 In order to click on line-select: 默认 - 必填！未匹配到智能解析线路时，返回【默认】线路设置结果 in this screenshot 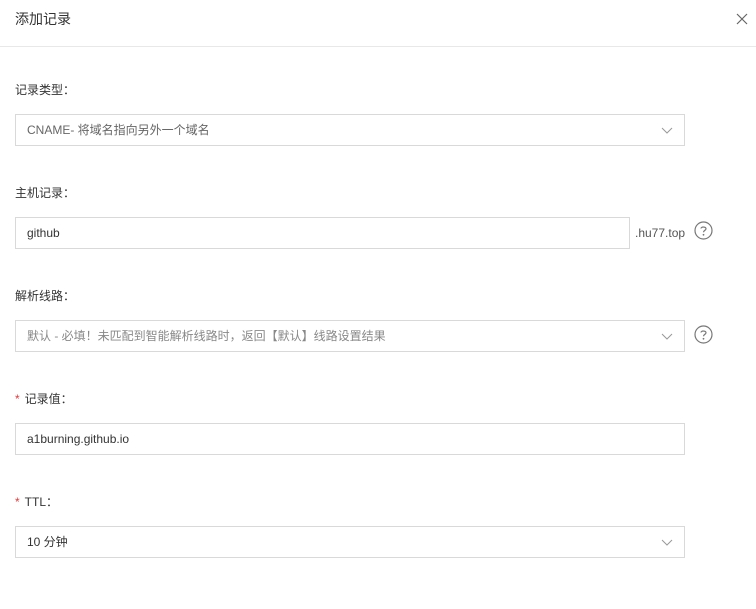, I will do `click(350, 336)`.